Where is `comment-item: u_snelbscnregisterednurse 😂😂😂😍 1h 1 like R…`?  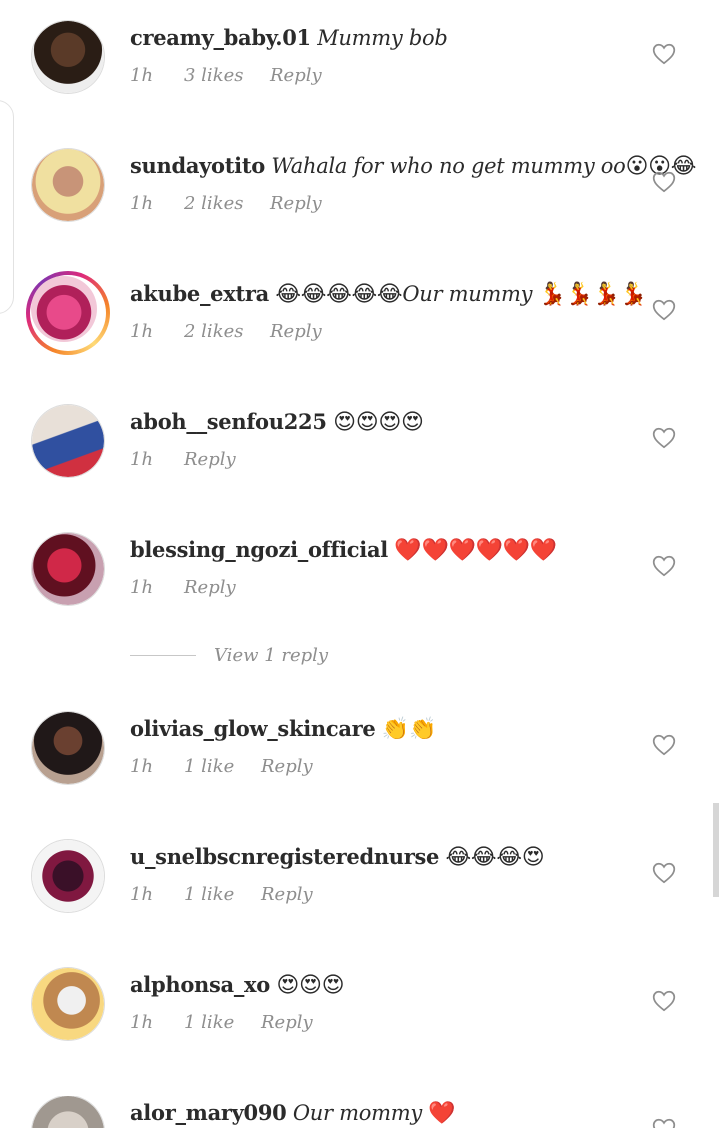
comment-item: u_snelbscnregisterednurse 😂😂😂😍 1h 1 like R… is located at coordinates (359, 904).